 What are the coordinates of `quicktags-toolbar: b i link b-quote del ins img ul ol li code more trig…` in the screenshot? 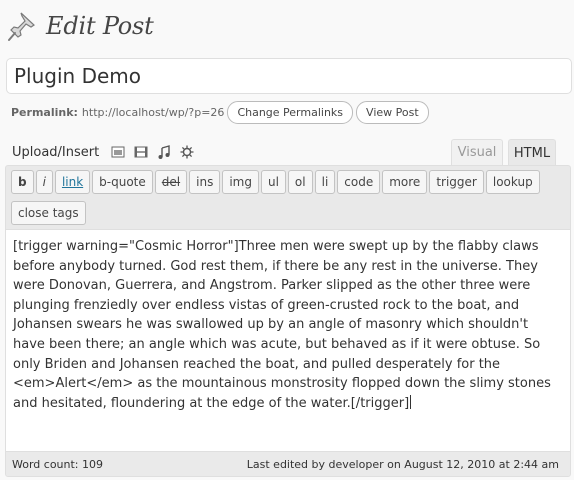 It's located at (288, 199).